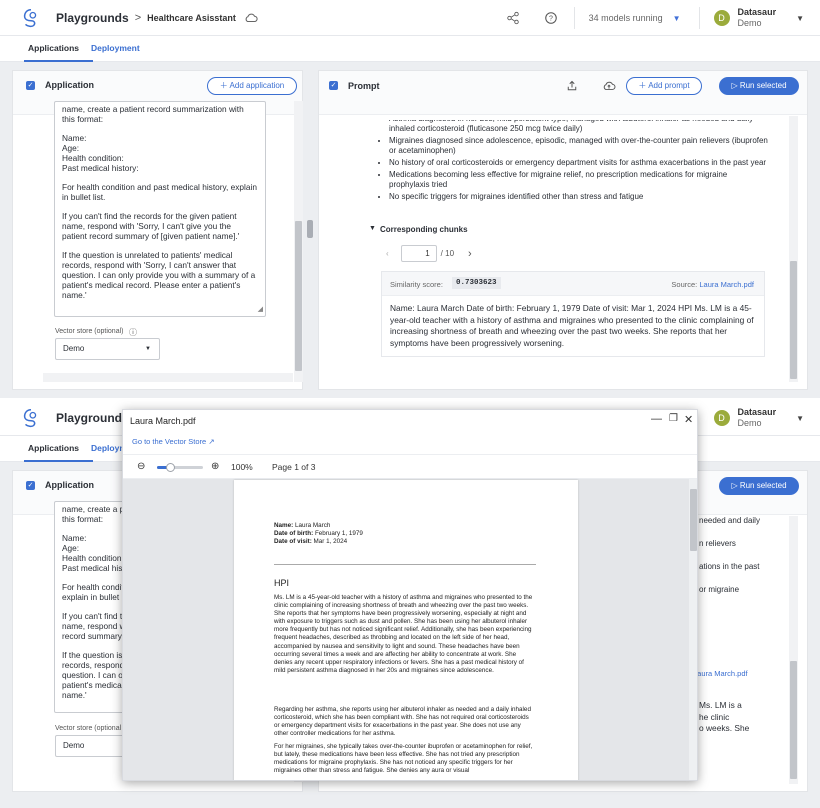 Image resolution: width=820 pixels, height=808 pixels. Describe the element at coordinates (626, 18) in the screenshot. I see `models-running-status: 34 models running` at that location.